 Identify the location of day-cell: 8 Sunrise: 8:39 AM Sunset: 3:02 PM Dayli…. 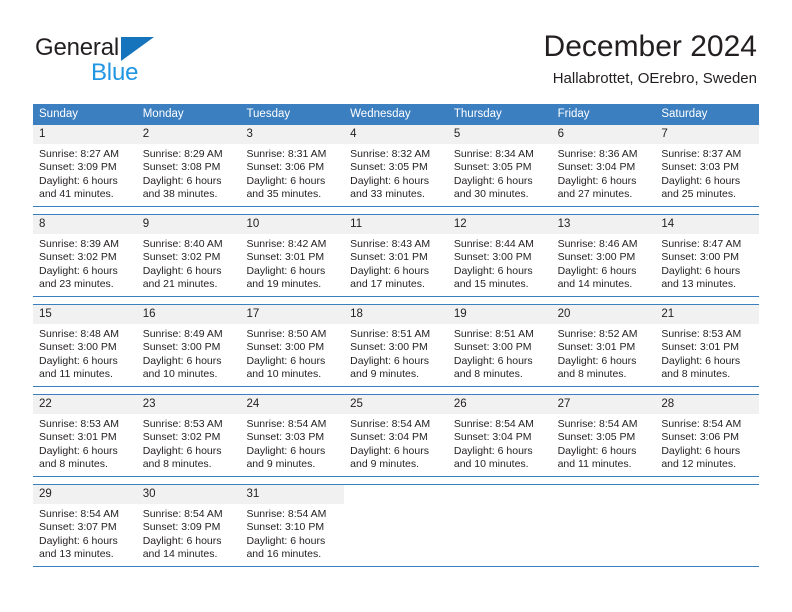
(85, 255).